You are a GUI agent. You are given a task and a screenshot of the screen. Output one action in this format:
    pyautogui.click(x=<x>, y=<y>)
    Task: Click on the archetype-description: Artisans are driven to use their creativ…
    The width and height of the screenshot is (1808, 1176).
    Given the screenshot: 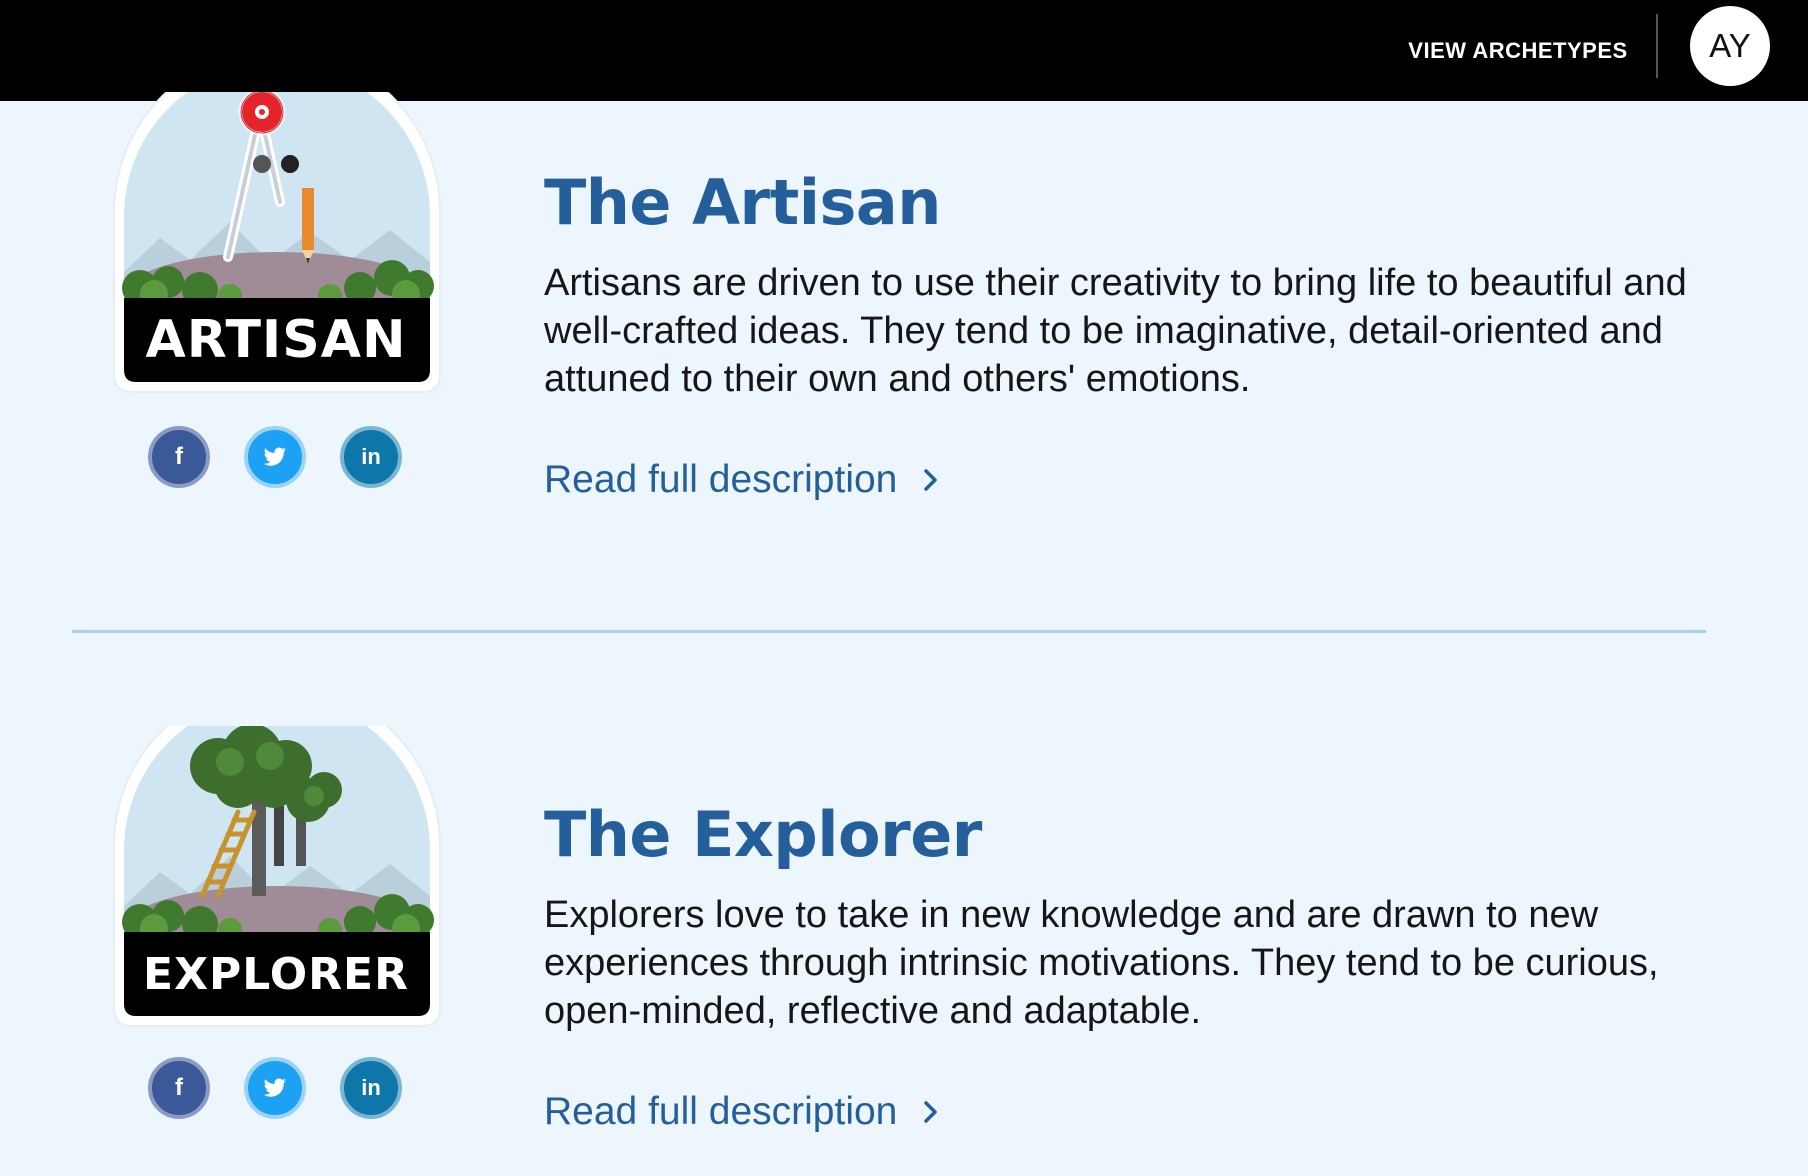 What is the action you would take?
    pyautogui.click(x=1115, y=331)
    